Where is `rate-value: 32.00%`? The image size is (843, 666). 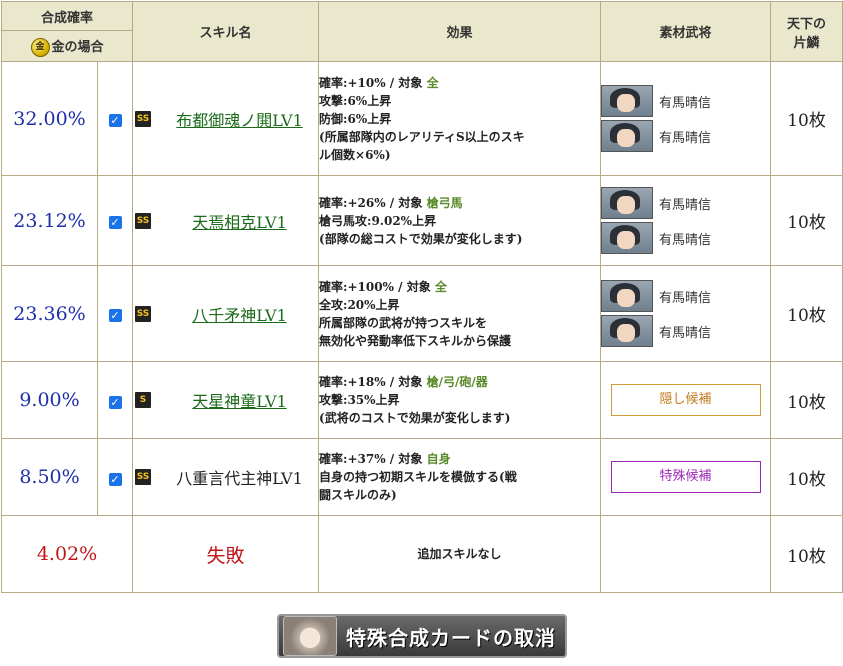 rate-value: 32.00% is located at coordinates (49, 118).